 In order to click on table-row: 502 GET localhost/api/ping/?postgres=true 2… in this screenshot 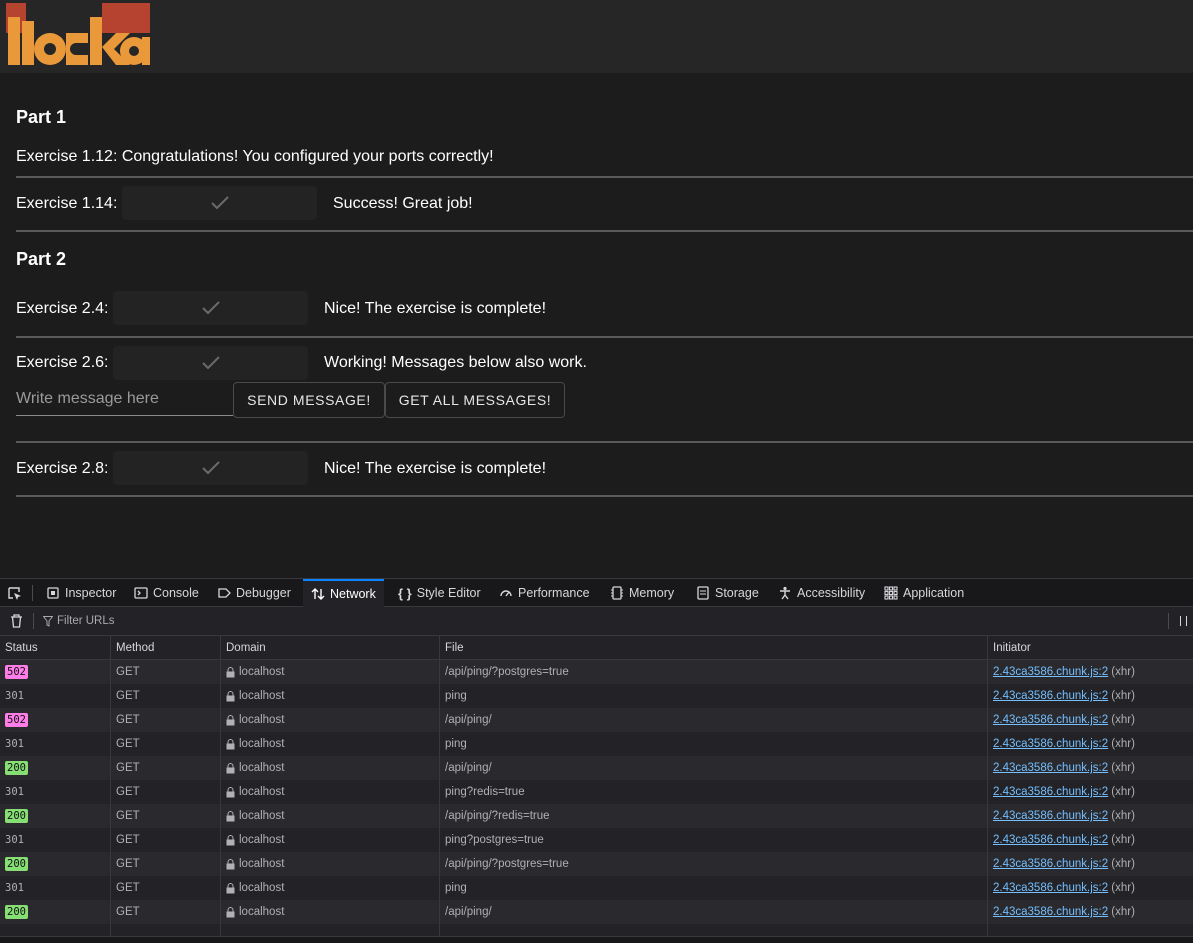, I will do `click(596, 672)`.